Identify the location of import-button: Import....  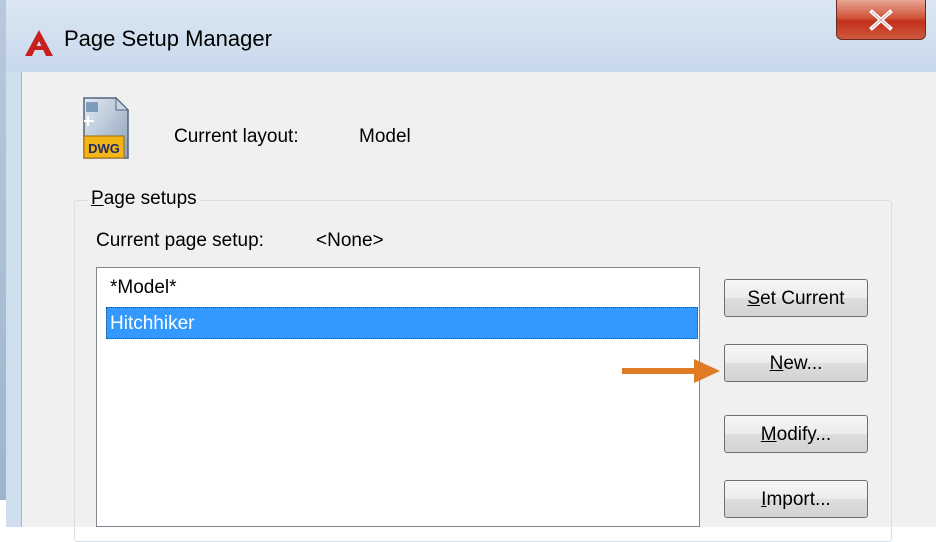
(796, 499).